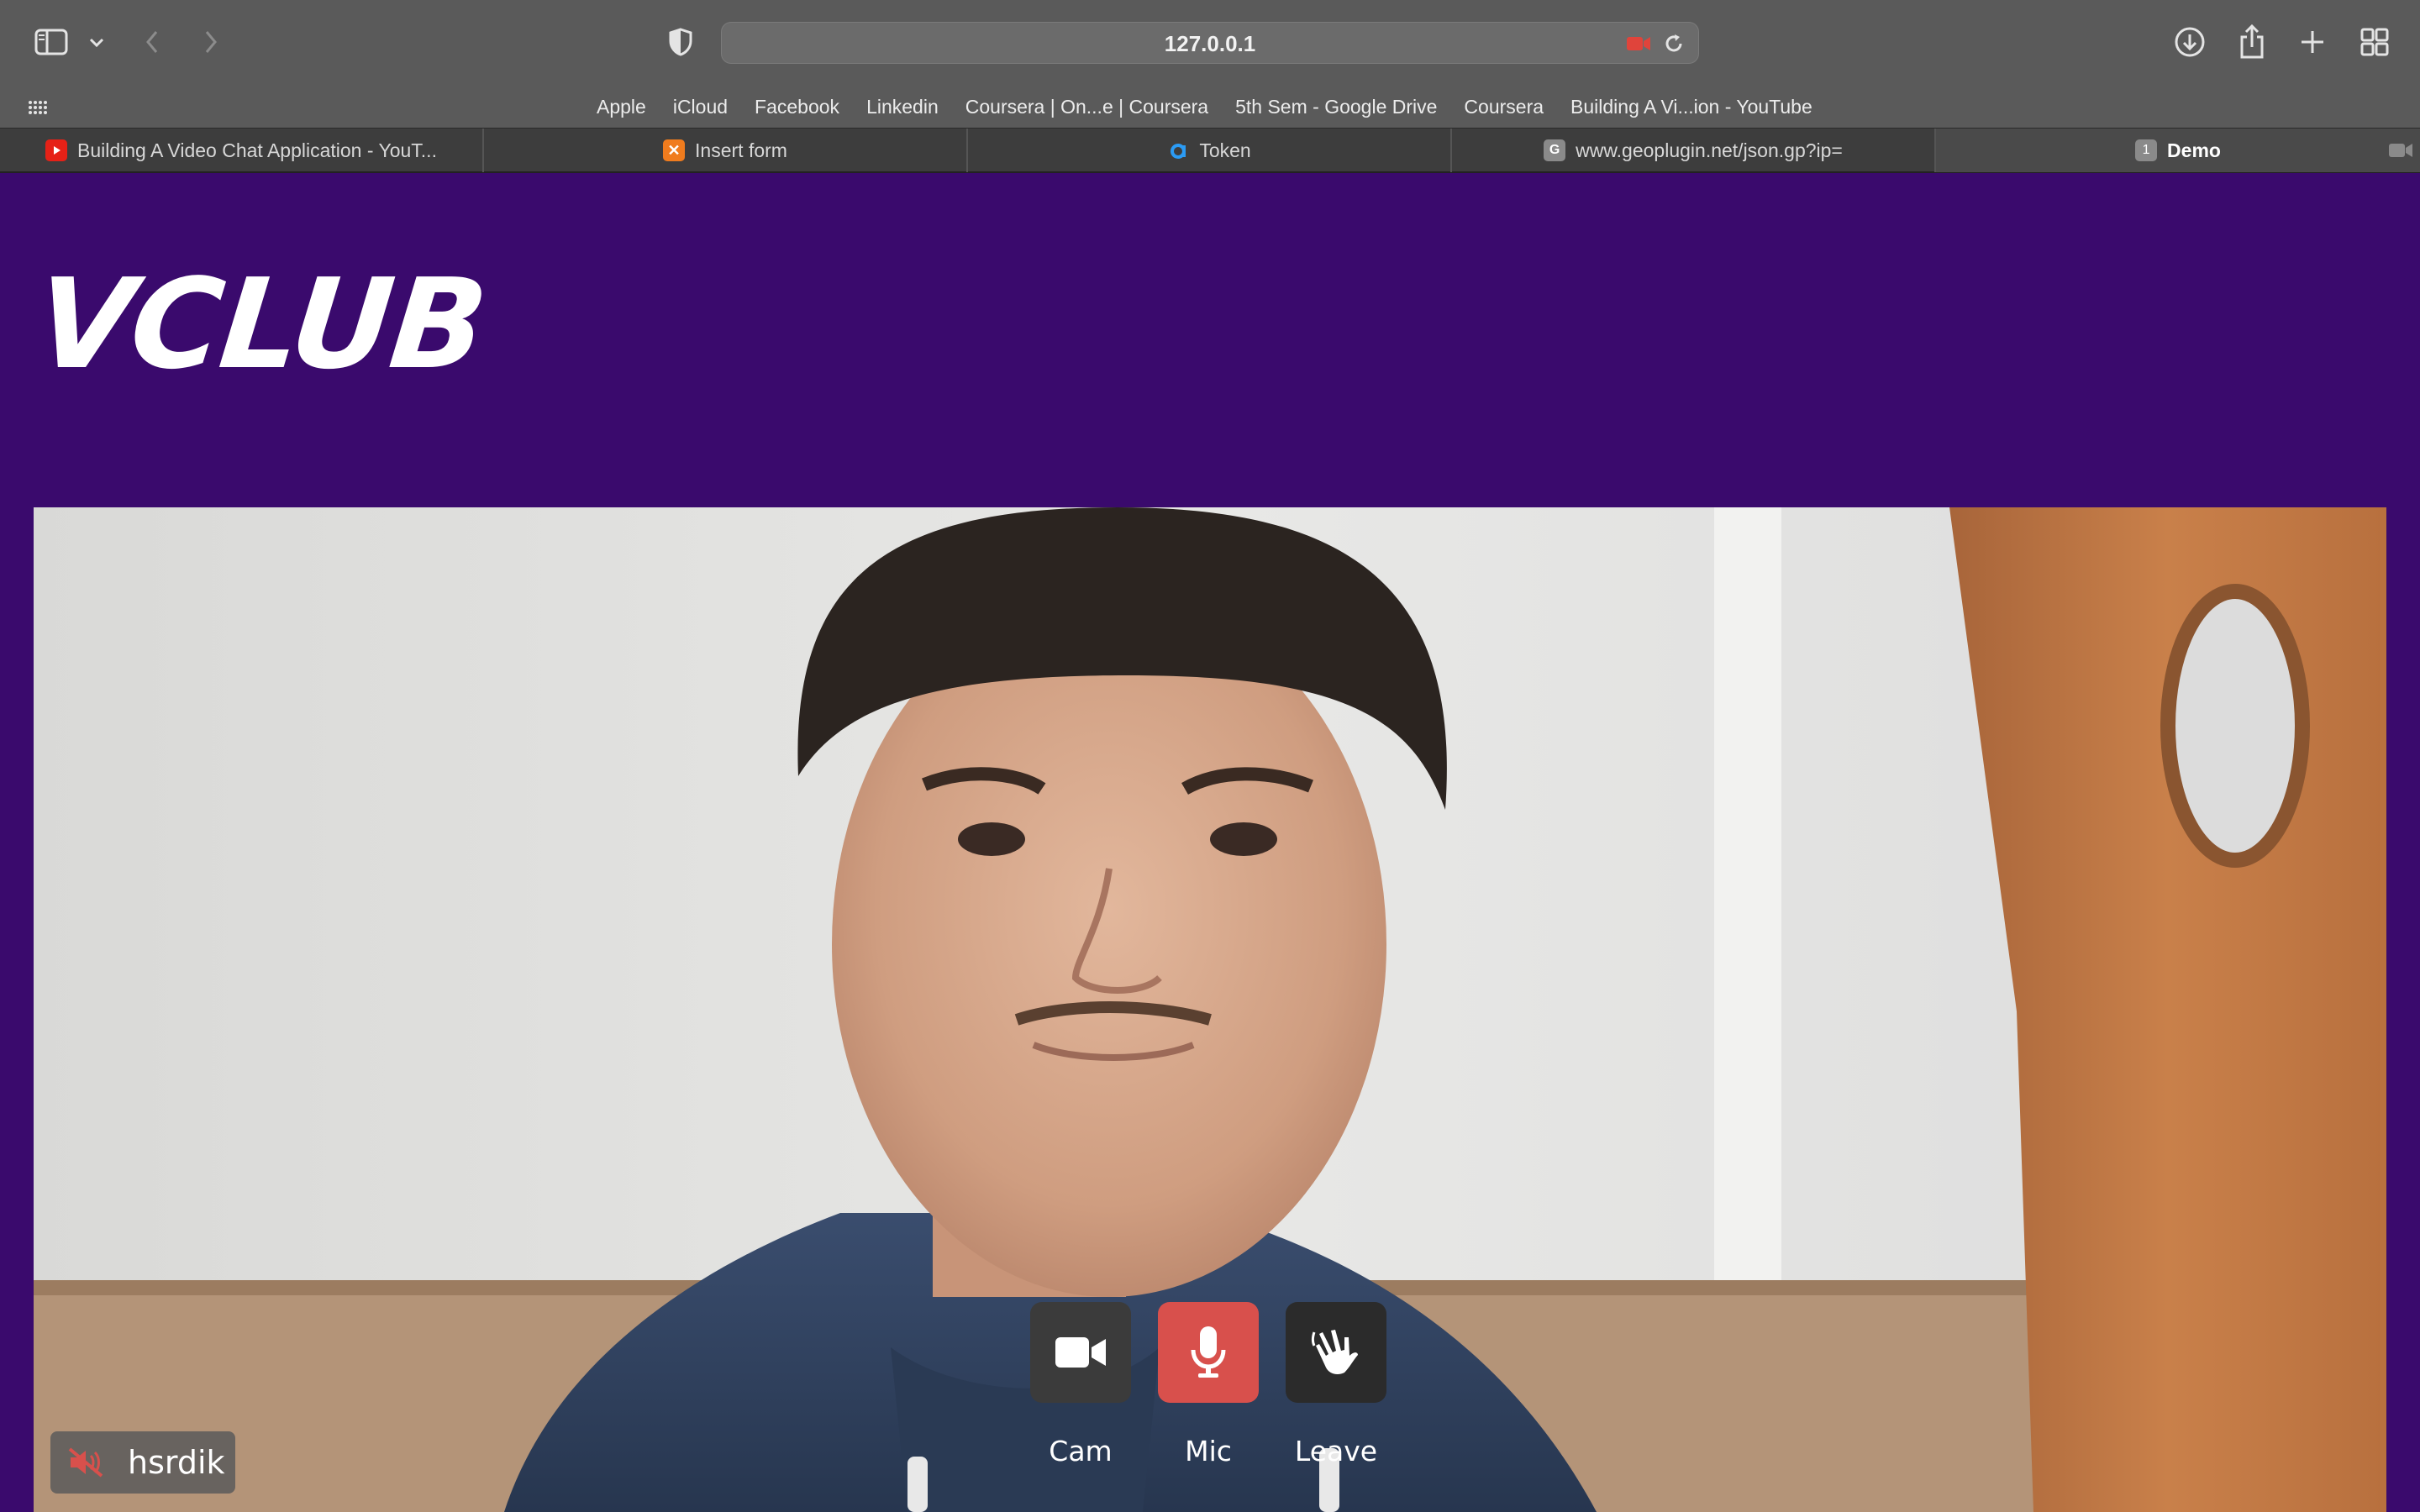 The height and width of the screenshot is (1512, 2420). What do you see at coordinates (1336, 107) in the screenshot?
I see `favorite-google-drive: 5th Sem - Google Drive` at bounding box center [1336, 107].